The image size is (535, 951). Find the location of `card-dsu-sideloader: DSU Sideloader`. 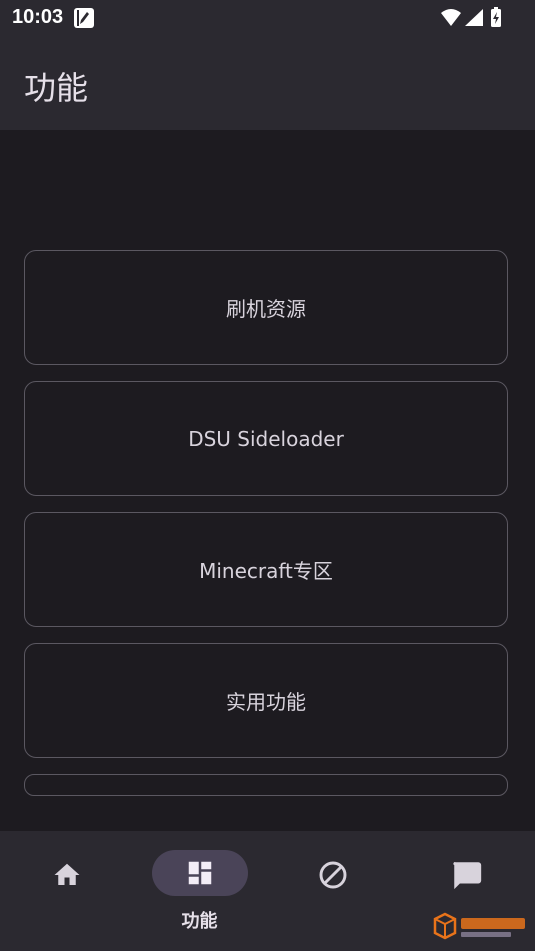

card-dsu-sideloader: DSU Sideloader is located at coordinates (266, 438).